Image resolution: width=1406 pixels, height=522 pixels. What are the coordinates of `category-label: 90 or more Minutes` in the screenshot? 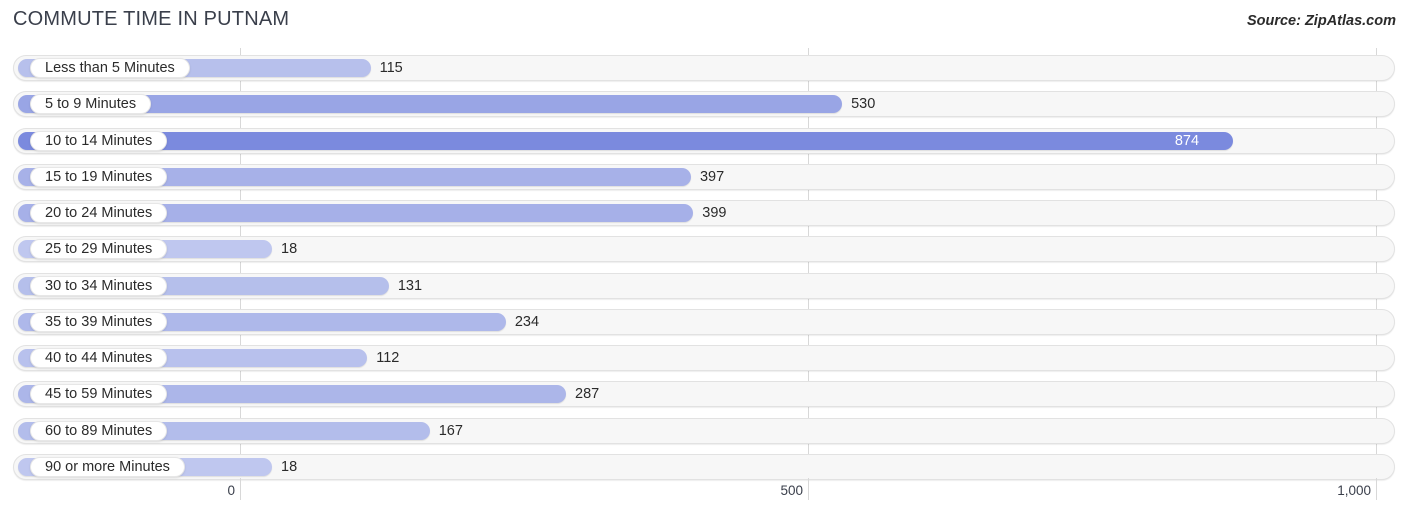 It's located at (107, 466).